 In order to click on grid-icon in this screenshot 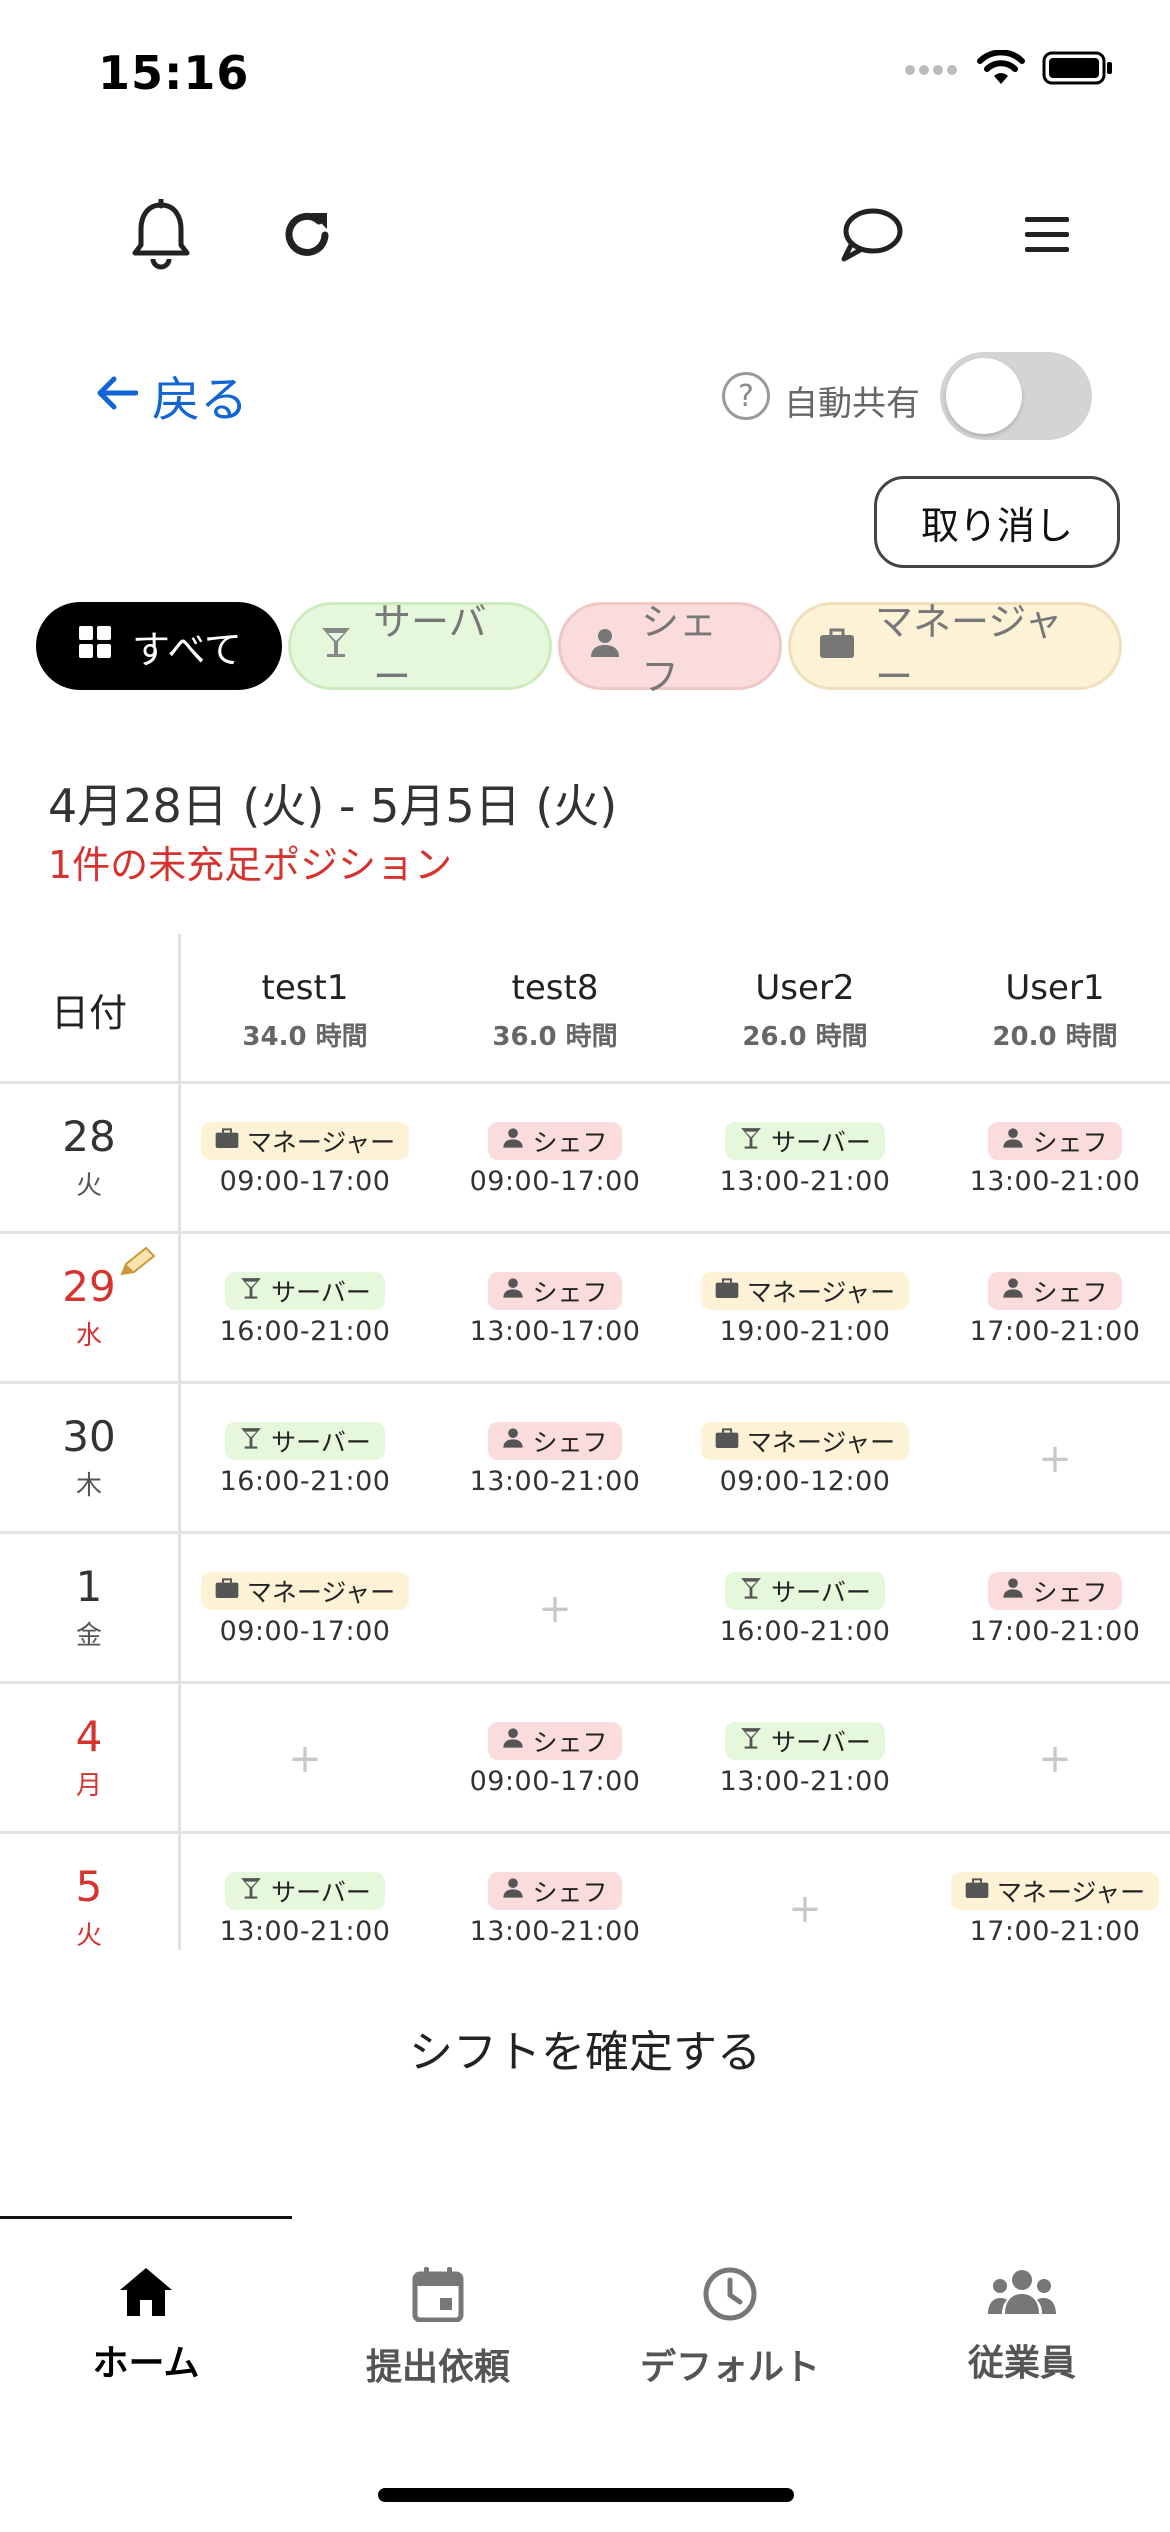, I will do `click(95, 646)`.